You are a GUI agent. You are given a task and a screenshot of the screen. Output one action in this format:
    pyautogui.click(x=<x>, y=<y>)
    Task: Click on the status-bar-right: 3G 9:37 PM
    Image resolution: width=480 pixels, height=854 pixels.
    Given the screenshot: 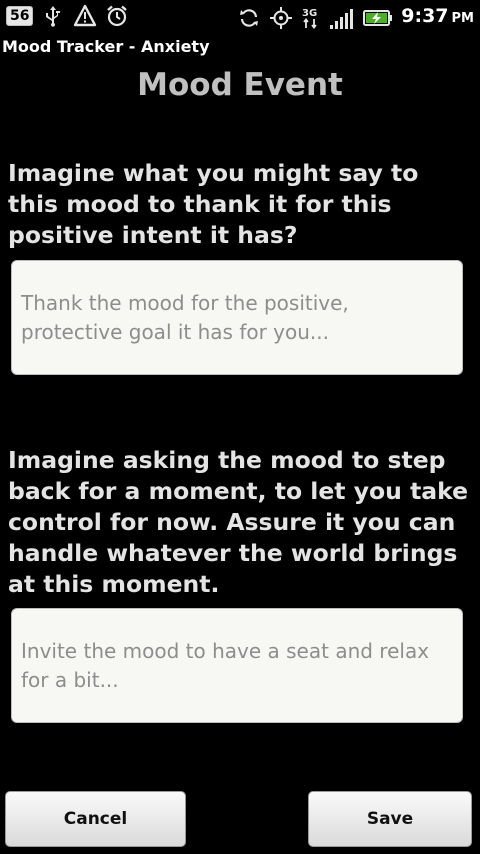 What is the action you would take?
    pyautogui.click(x=355, y=17)
    